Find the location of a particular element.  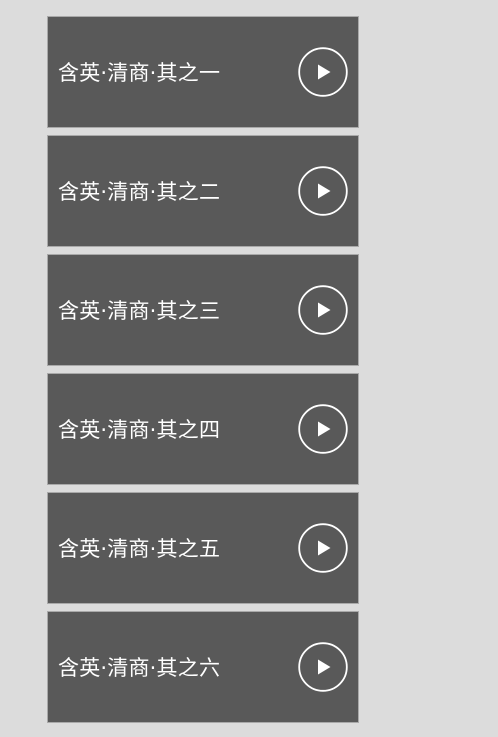

track-title: 含英·清商·其之四 is located at coordinates (139, 430).